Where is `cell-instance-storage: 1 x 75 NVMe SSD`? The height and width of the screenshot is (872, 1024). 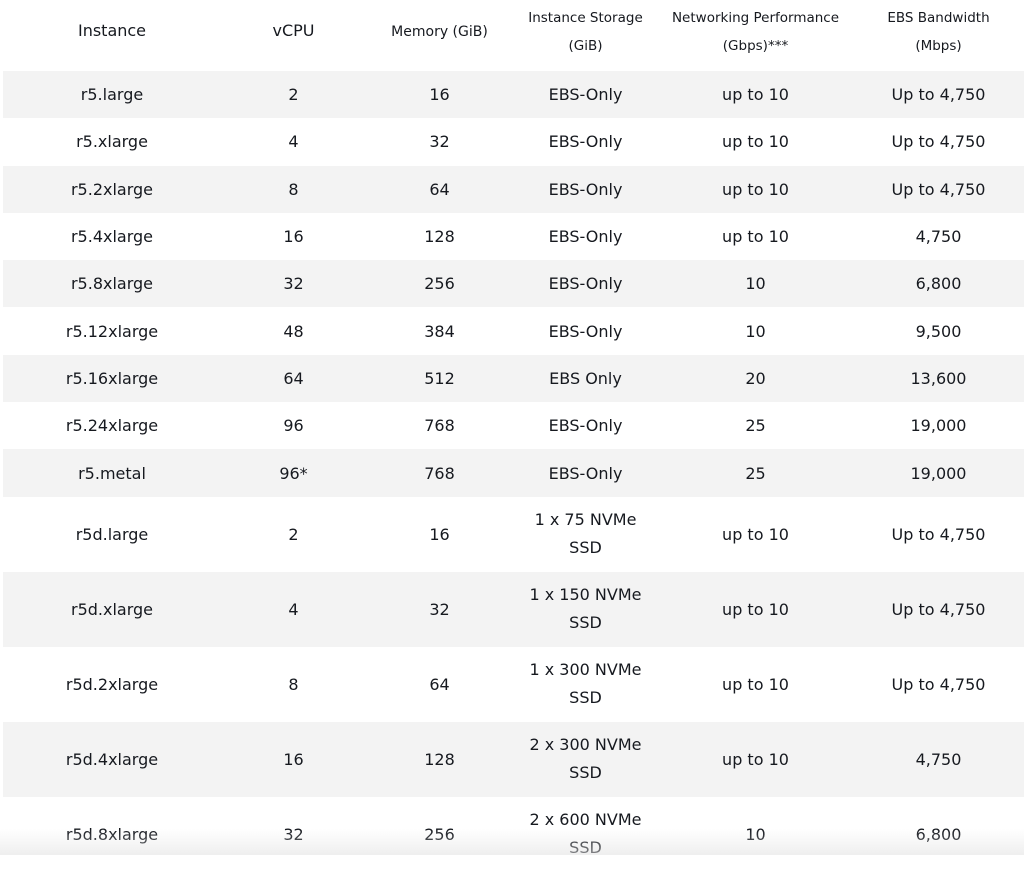 cell-instance-storage: 1 x 75 NVMe SSD is located at coordinates (585, 534).